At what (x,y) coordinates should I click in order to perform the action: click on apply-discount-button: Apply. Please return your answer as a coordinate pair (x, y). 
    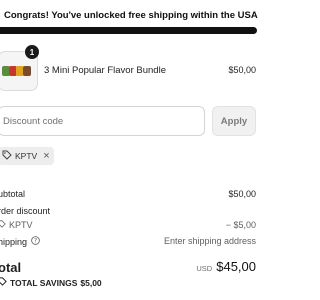
    Looking at the image, I should click on (234, 121).